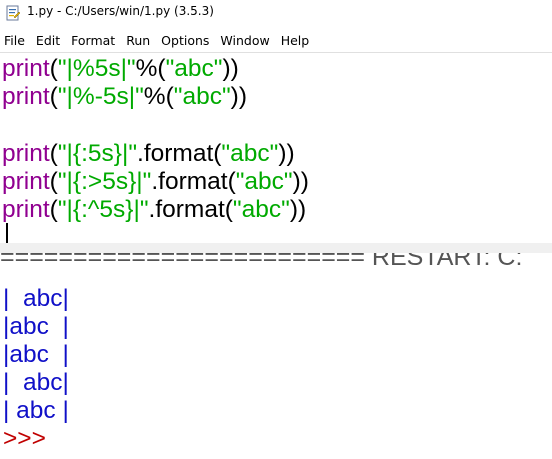 The height and width of the screenshot is (459, 552). I want to click on code-line: print("|{:>5s}|".format("abc")), so click(155, 182).